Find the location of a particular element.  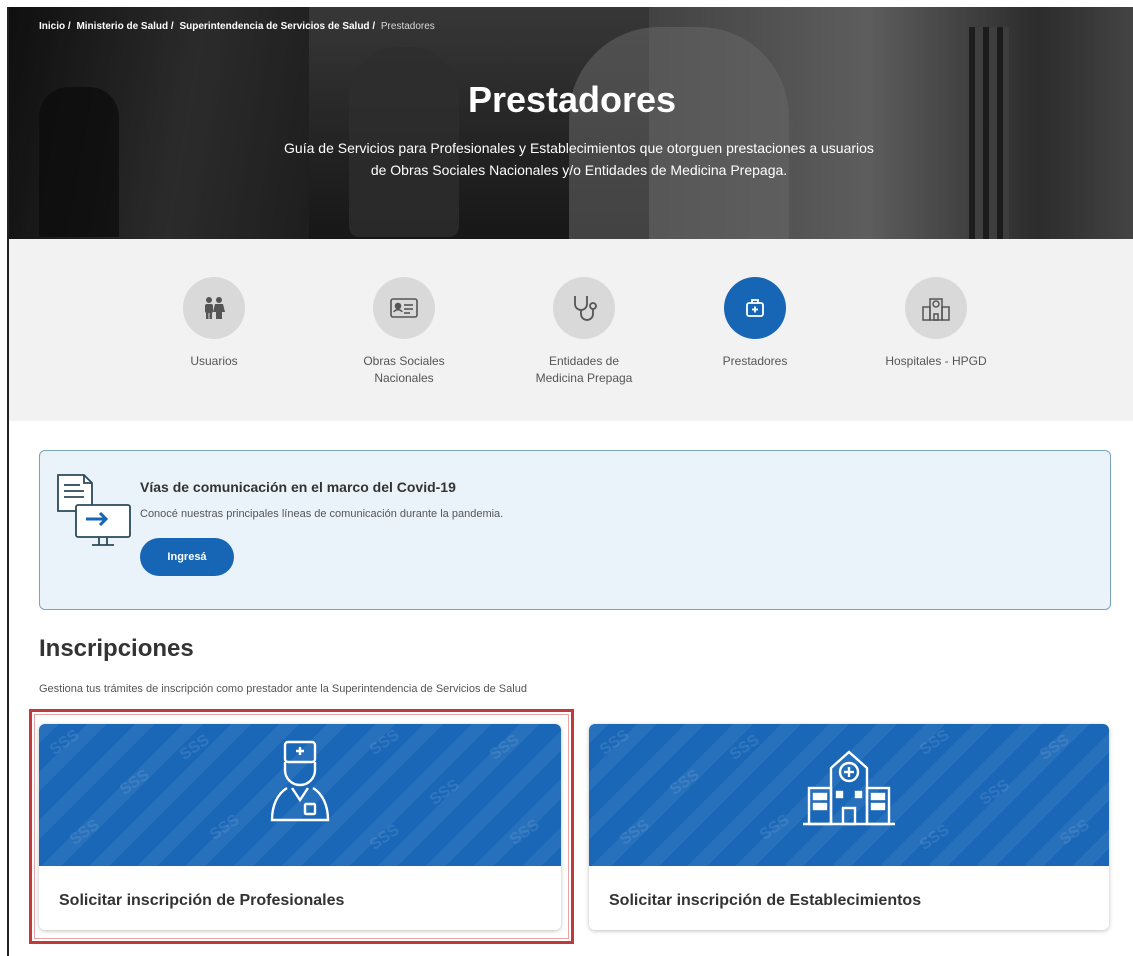

section-title-inscripciones: Inscripciones is located at coordinates (116, 648).